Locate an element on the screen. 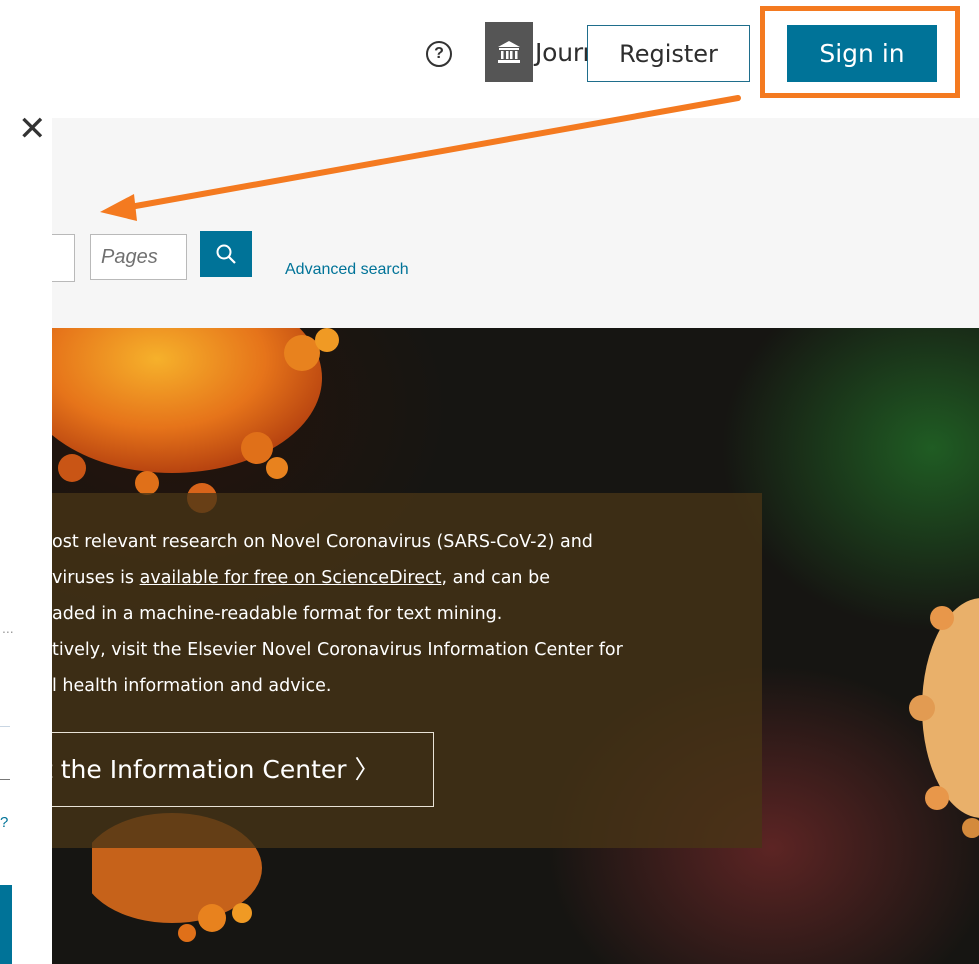 The height and width of the screenshot is (964, 979). panel-action-button is located at coordinates (6, 924).